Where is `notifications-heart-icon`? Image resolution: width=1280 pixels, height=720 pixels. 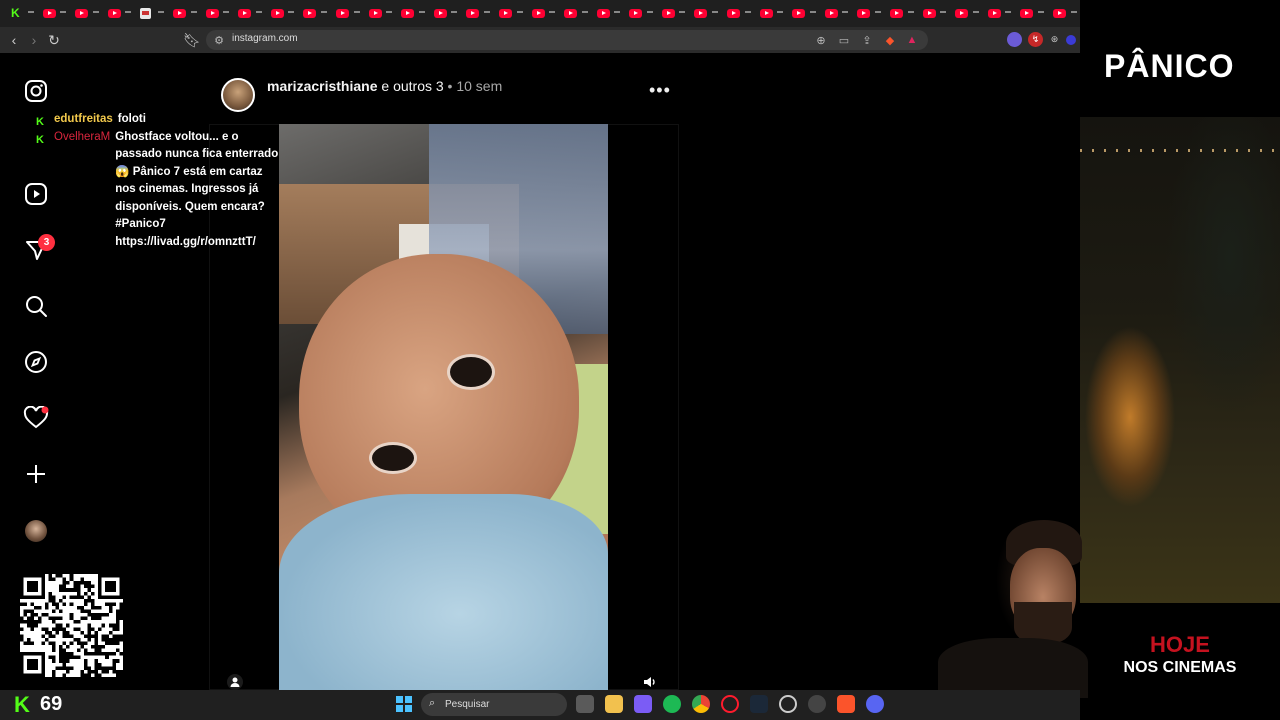 notifications-heart-icon is located at coordinates (36, 418).